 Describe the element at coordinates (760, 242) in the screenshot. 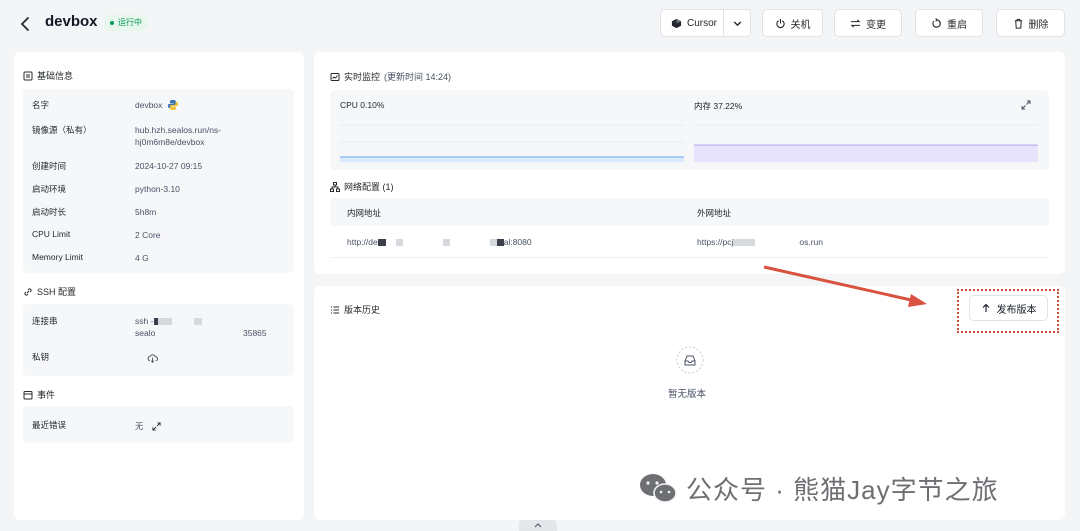

I see `external-address: https://pcj os.run` at that location.